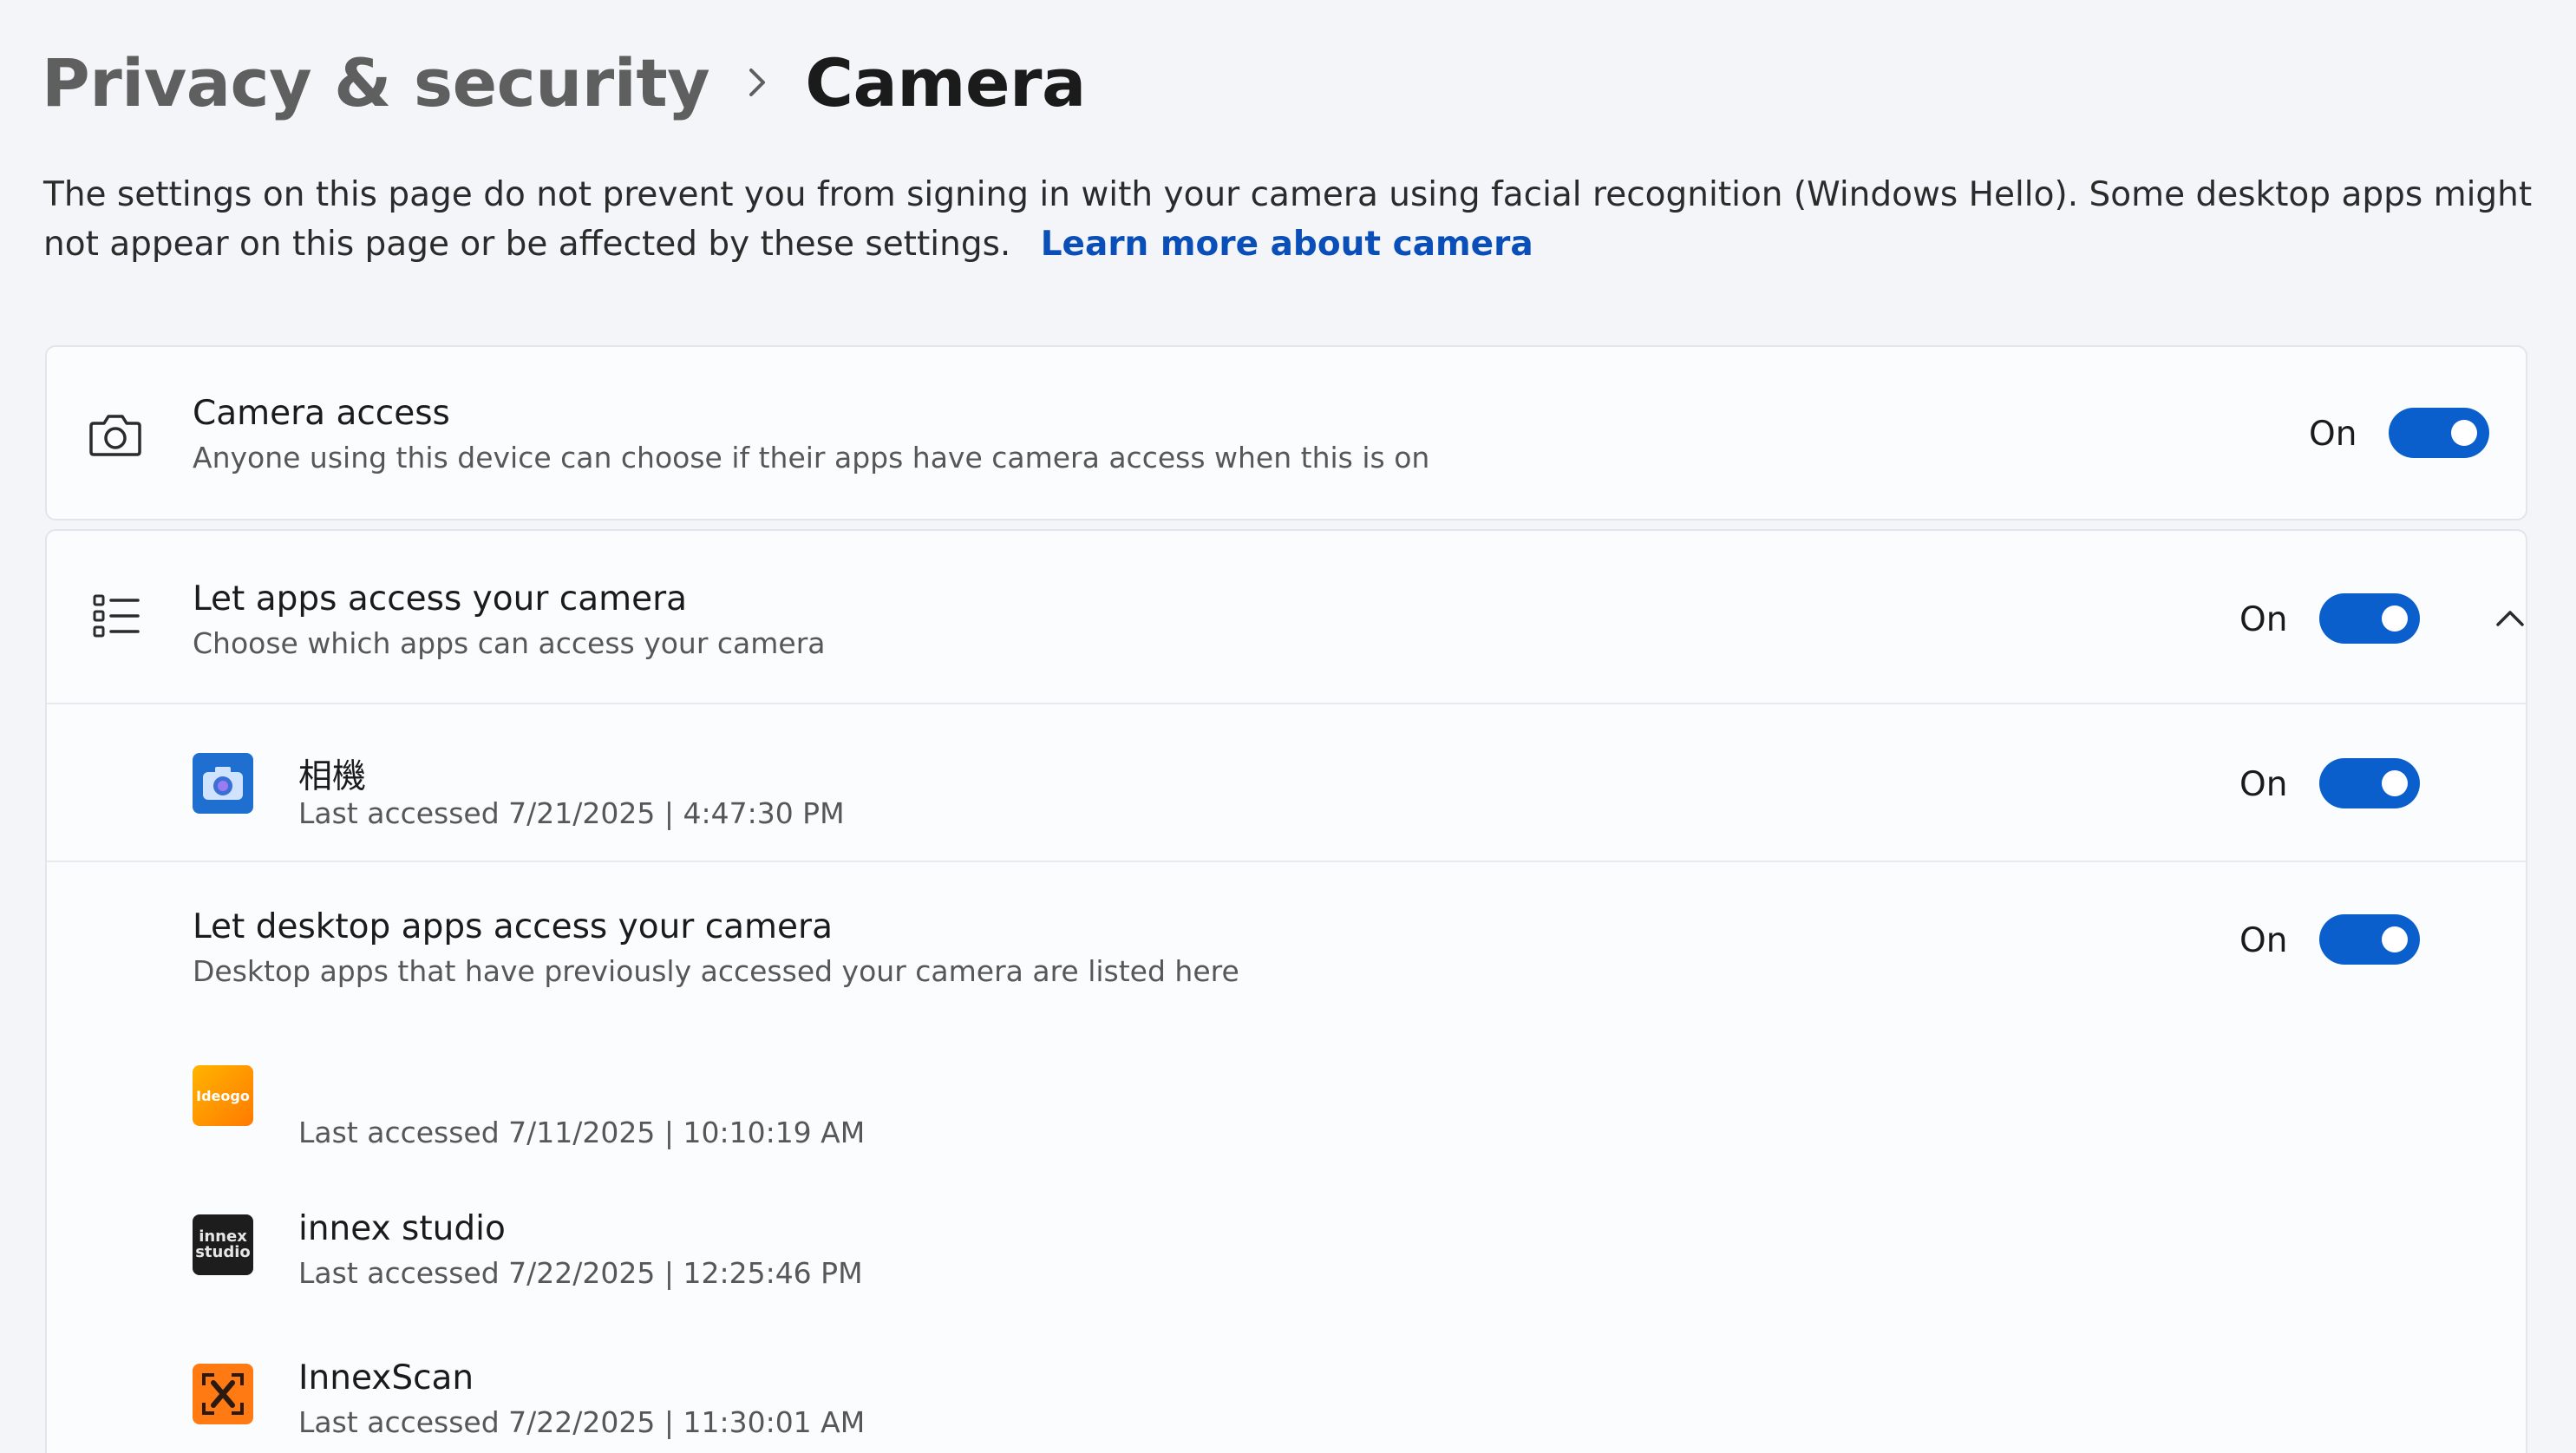 Image resolution: width=2576 pixels, height=1453 pixels. Describe the element at coordinates (2369, 939) in the screenshot. I see `desktop-apps-toggle` at that location.